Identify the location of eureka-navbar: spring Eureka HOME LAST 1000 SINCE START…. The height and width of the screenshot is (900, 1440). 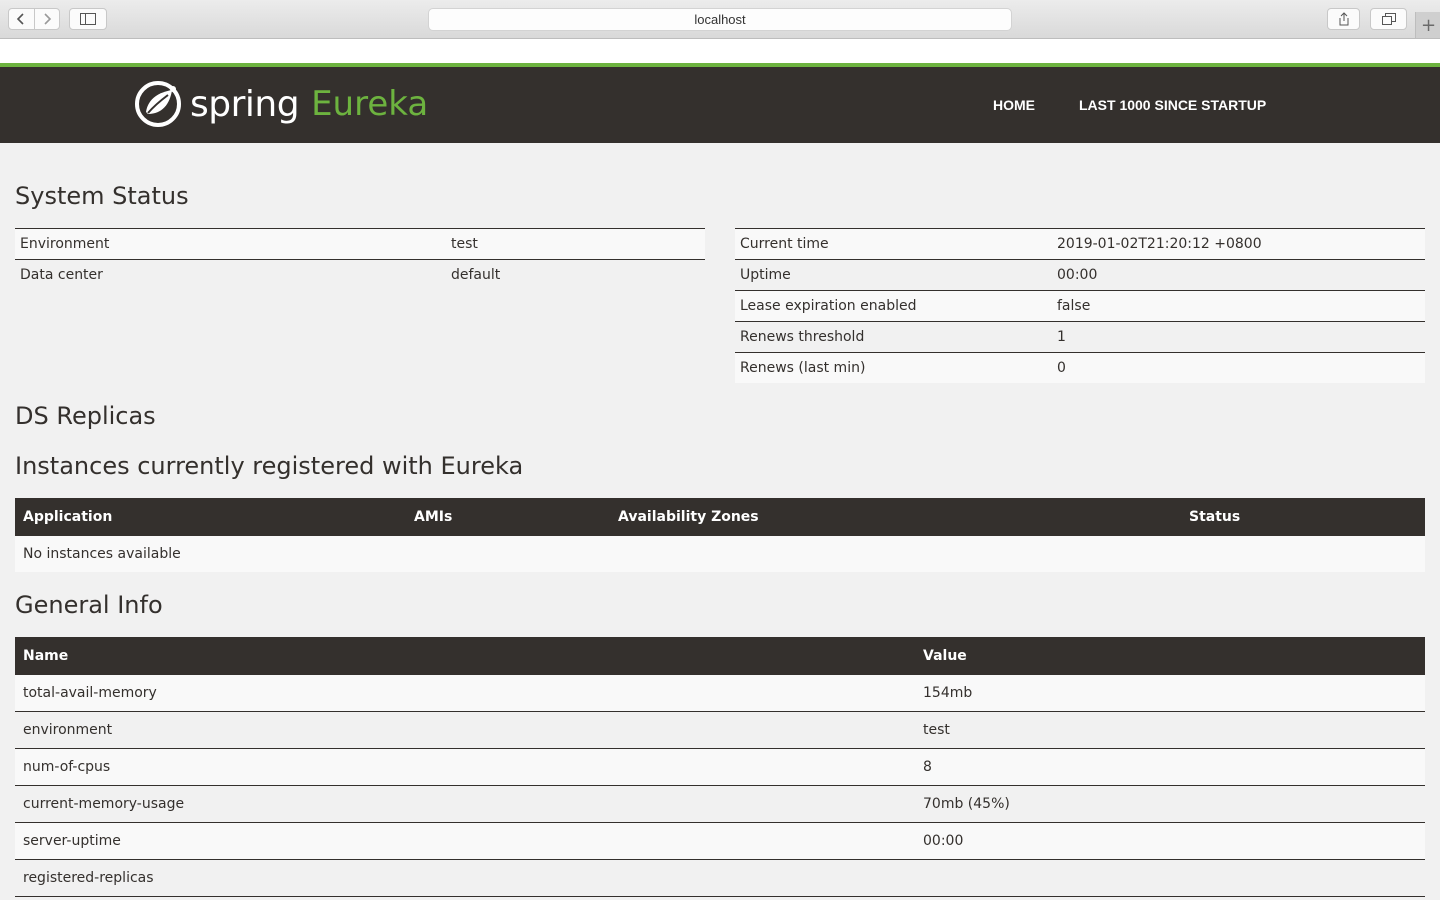
(720, 103).